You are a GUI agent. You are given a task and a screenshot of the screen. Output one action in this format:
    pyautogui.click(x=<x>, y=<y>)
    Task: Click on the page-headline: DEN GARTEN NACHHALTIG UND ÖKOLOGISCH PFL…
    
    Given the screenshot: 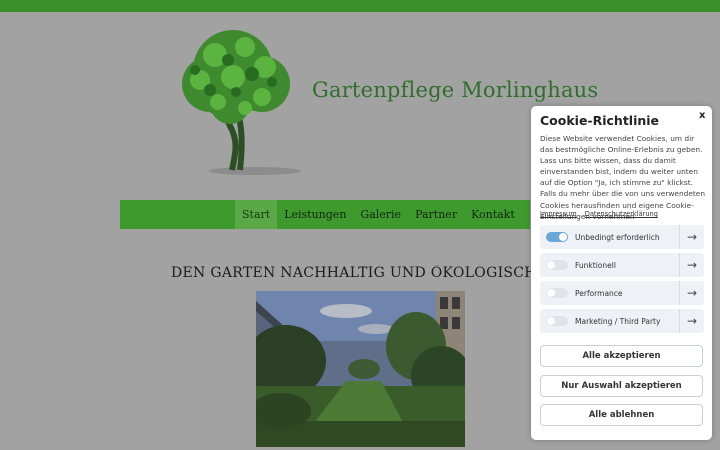 What is the action you would take?
    pyautogui.click(x=351, y=273)
    